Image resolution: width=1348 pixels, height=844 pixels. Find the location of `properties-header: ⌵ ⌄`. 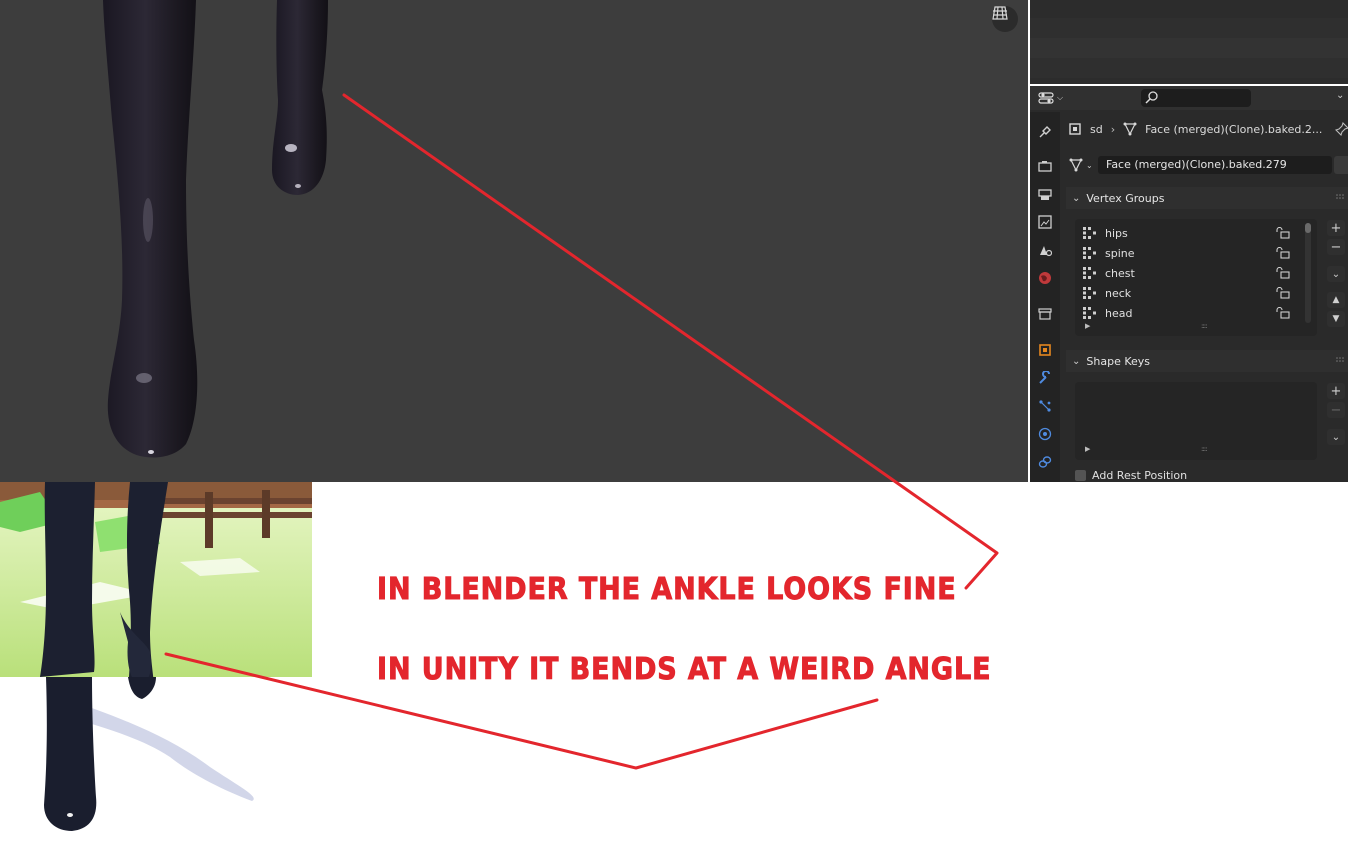

properties-header: ⌵ ⌄ is located at coordinates (1189, 98).